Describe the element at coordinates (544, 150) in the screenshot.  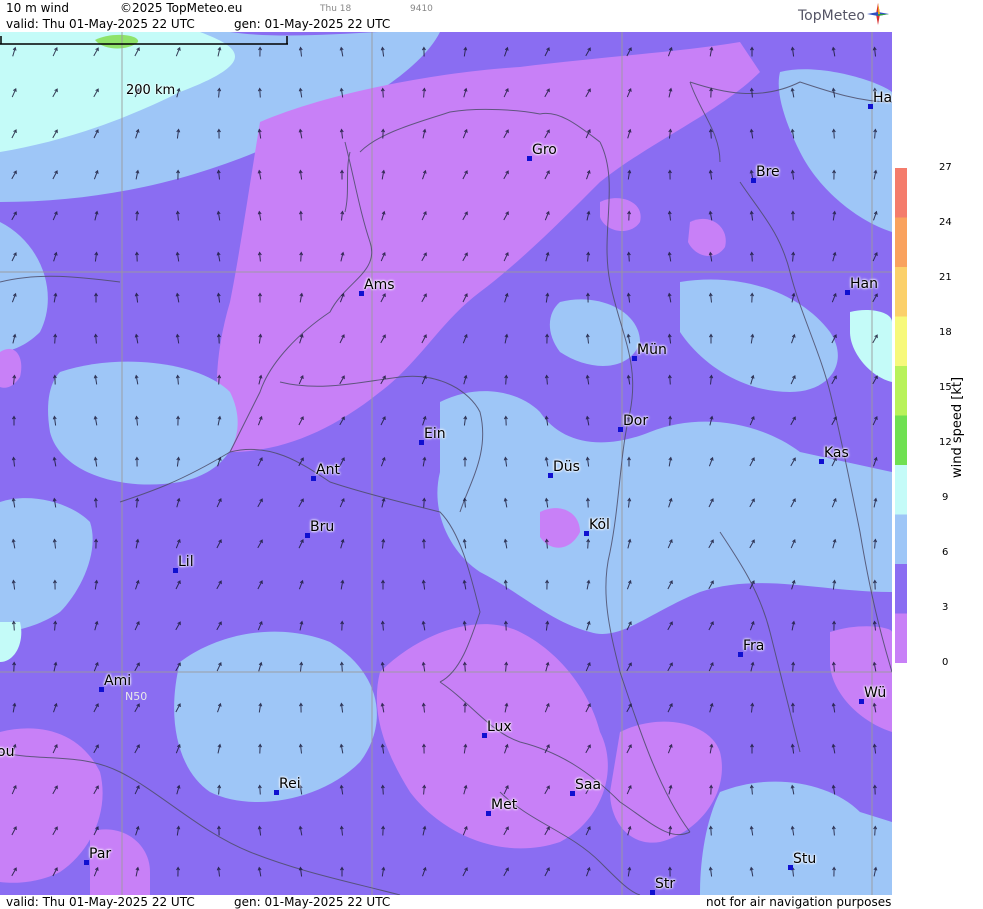
I see `city-label: Gro` at that location.